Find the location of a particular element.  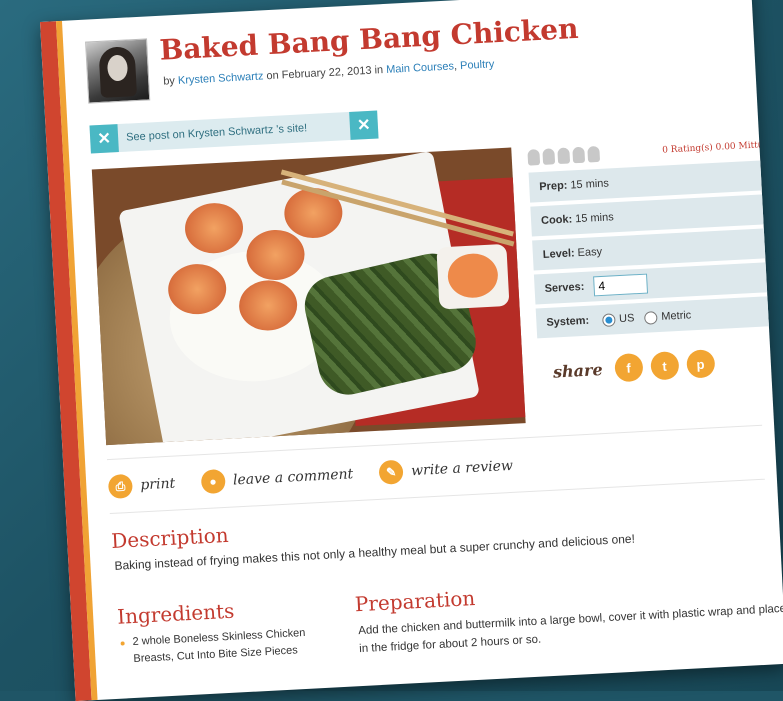

print-button: ⎙ print is located at coordinates (141, 486).